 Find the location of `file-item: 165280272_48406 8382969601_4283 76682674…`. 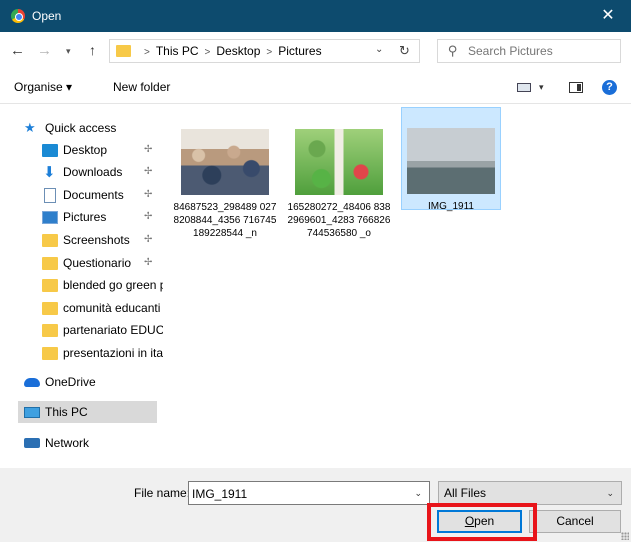

file-item: 165280272_48406 8382969601_4283 76682674… is located at coordinates (338, 185).